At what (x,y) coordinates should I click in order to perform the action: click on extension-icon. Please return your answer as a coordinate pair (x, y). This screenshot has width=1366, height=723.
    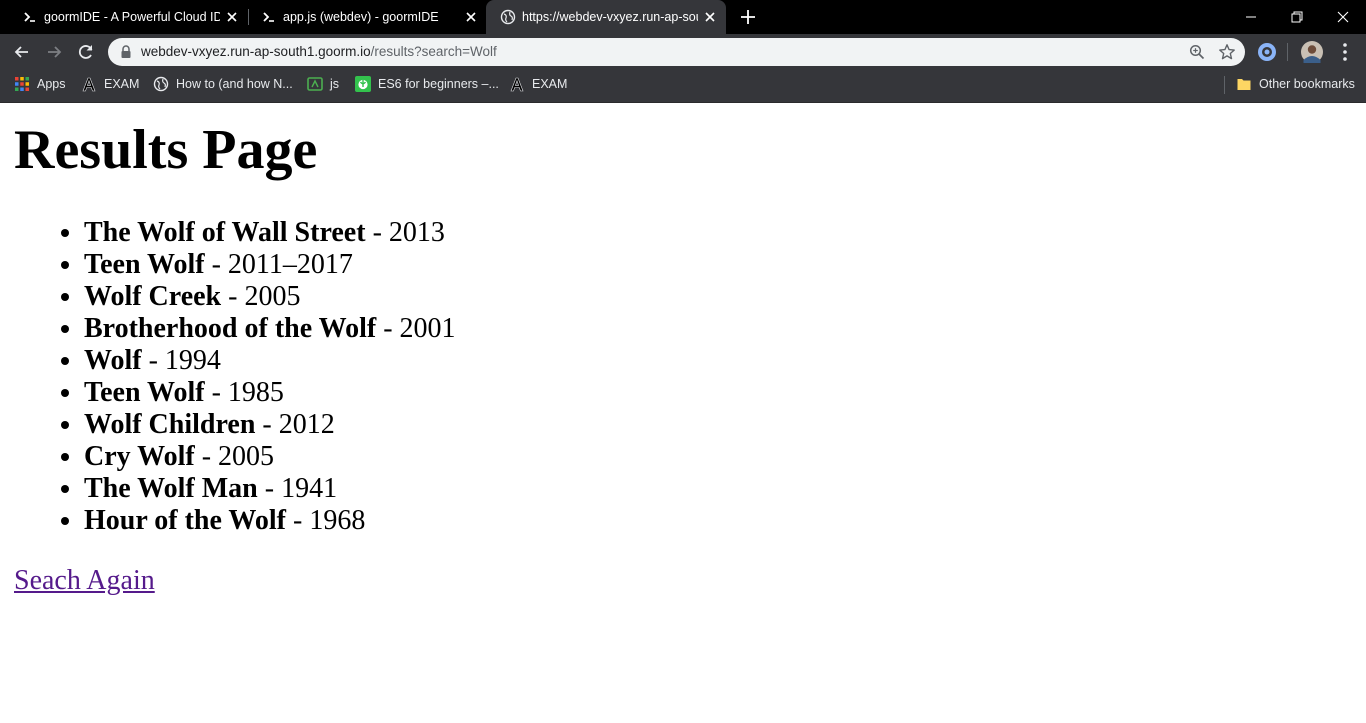
    Looking at the image, I should click on (1267, 52).